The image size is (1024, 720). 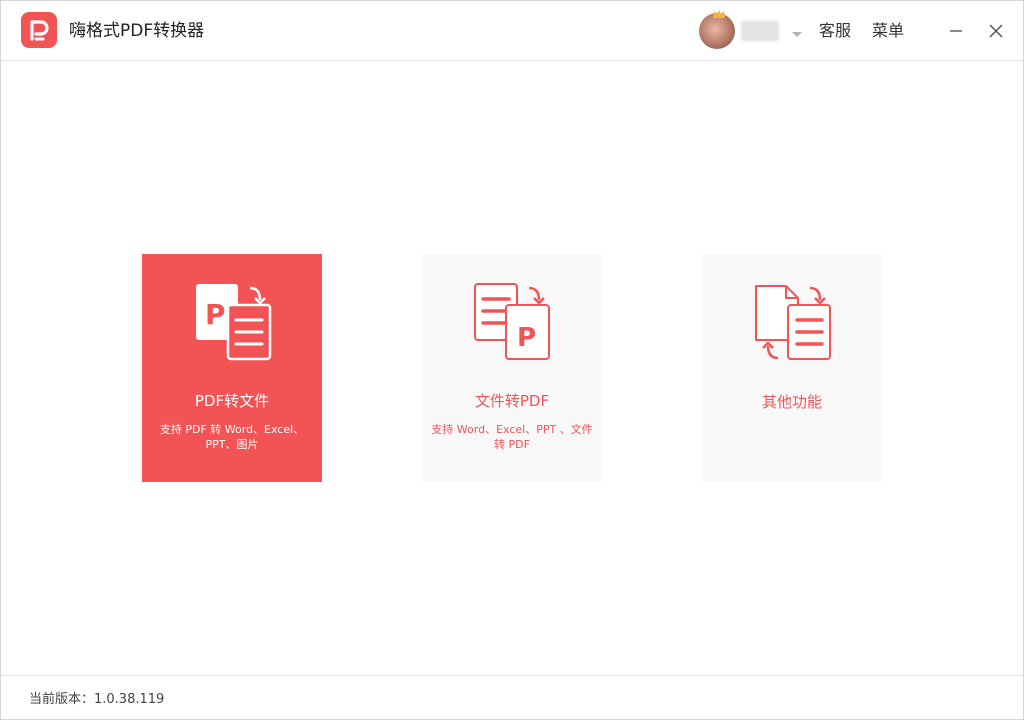 What do you see at coordinates (797, 33) in the screenshot?
I see `user-dropdown-icon` at bounding box center [797, 33].